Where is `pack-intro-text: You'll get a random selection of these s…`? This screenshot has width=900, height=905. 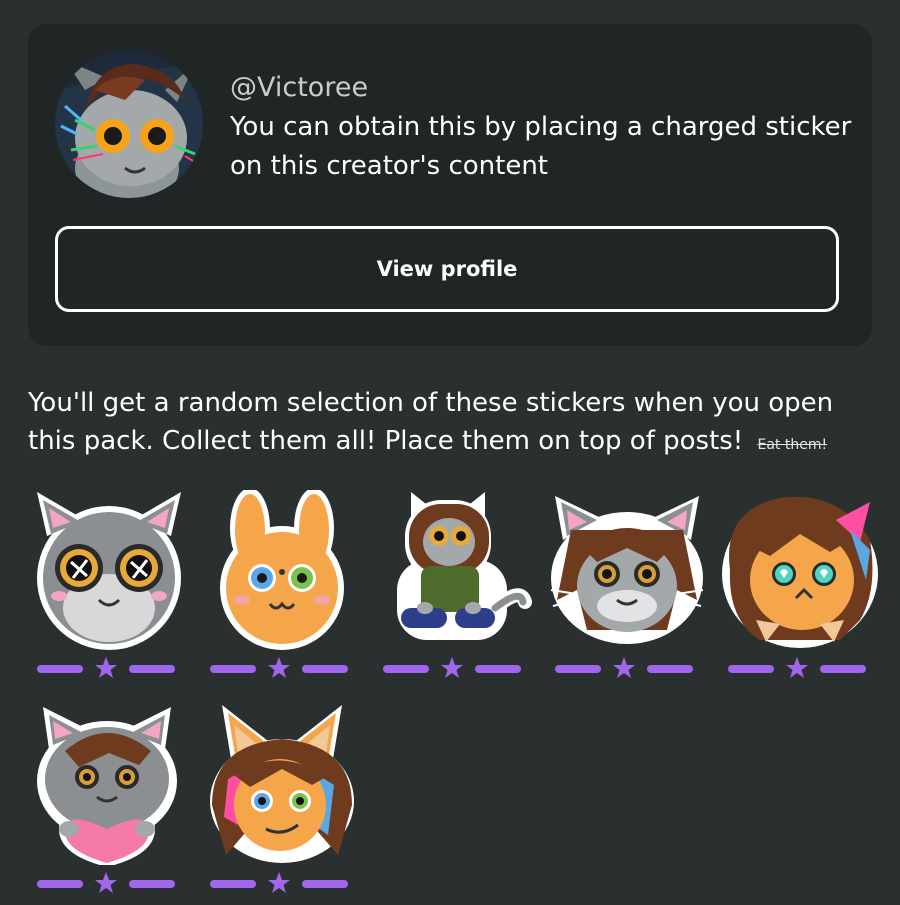
pack-intro-text: You'll get a random selection of these s… is located at coordinates (431, 422).